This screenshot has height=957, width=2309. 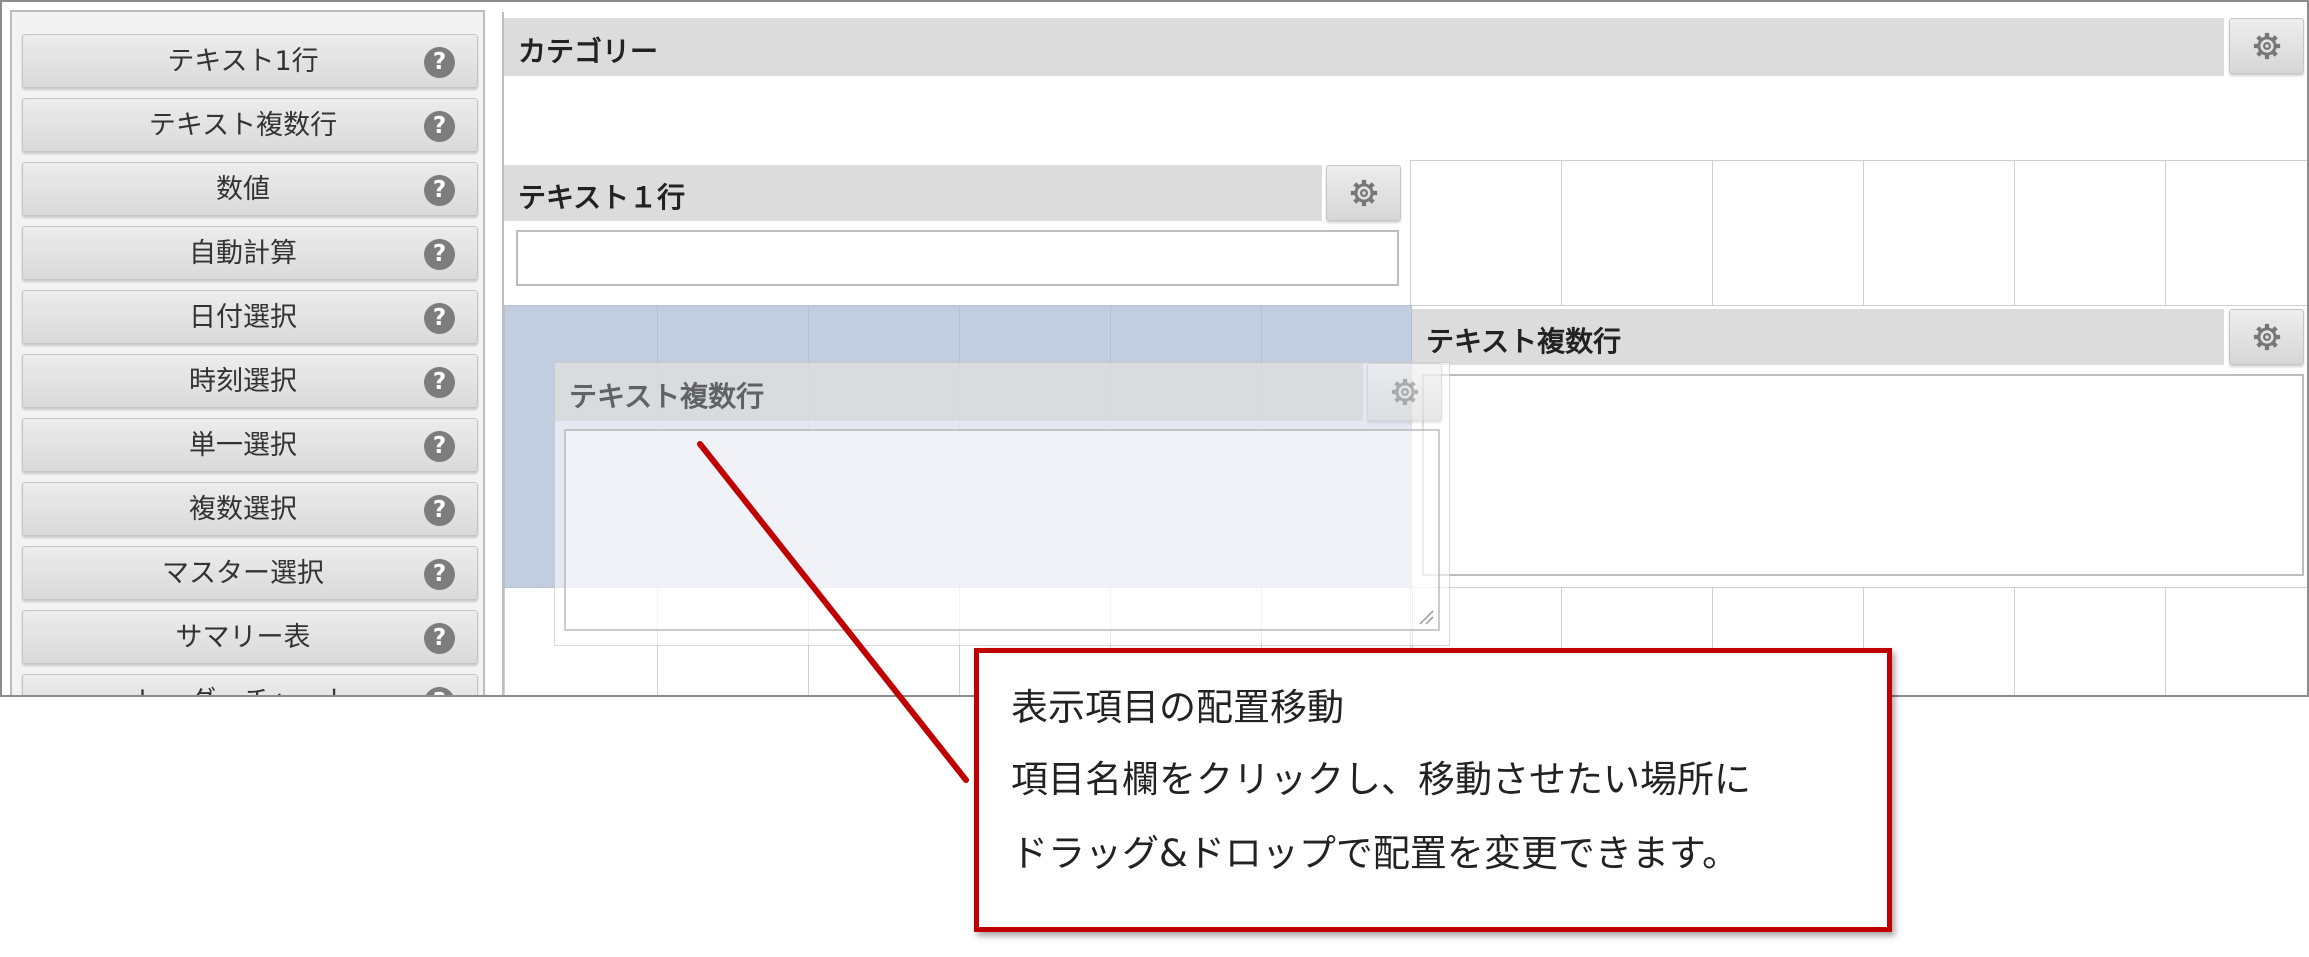 I want to click on drag-ghost-title: テキスト複数行, so click(x=667, y=396).